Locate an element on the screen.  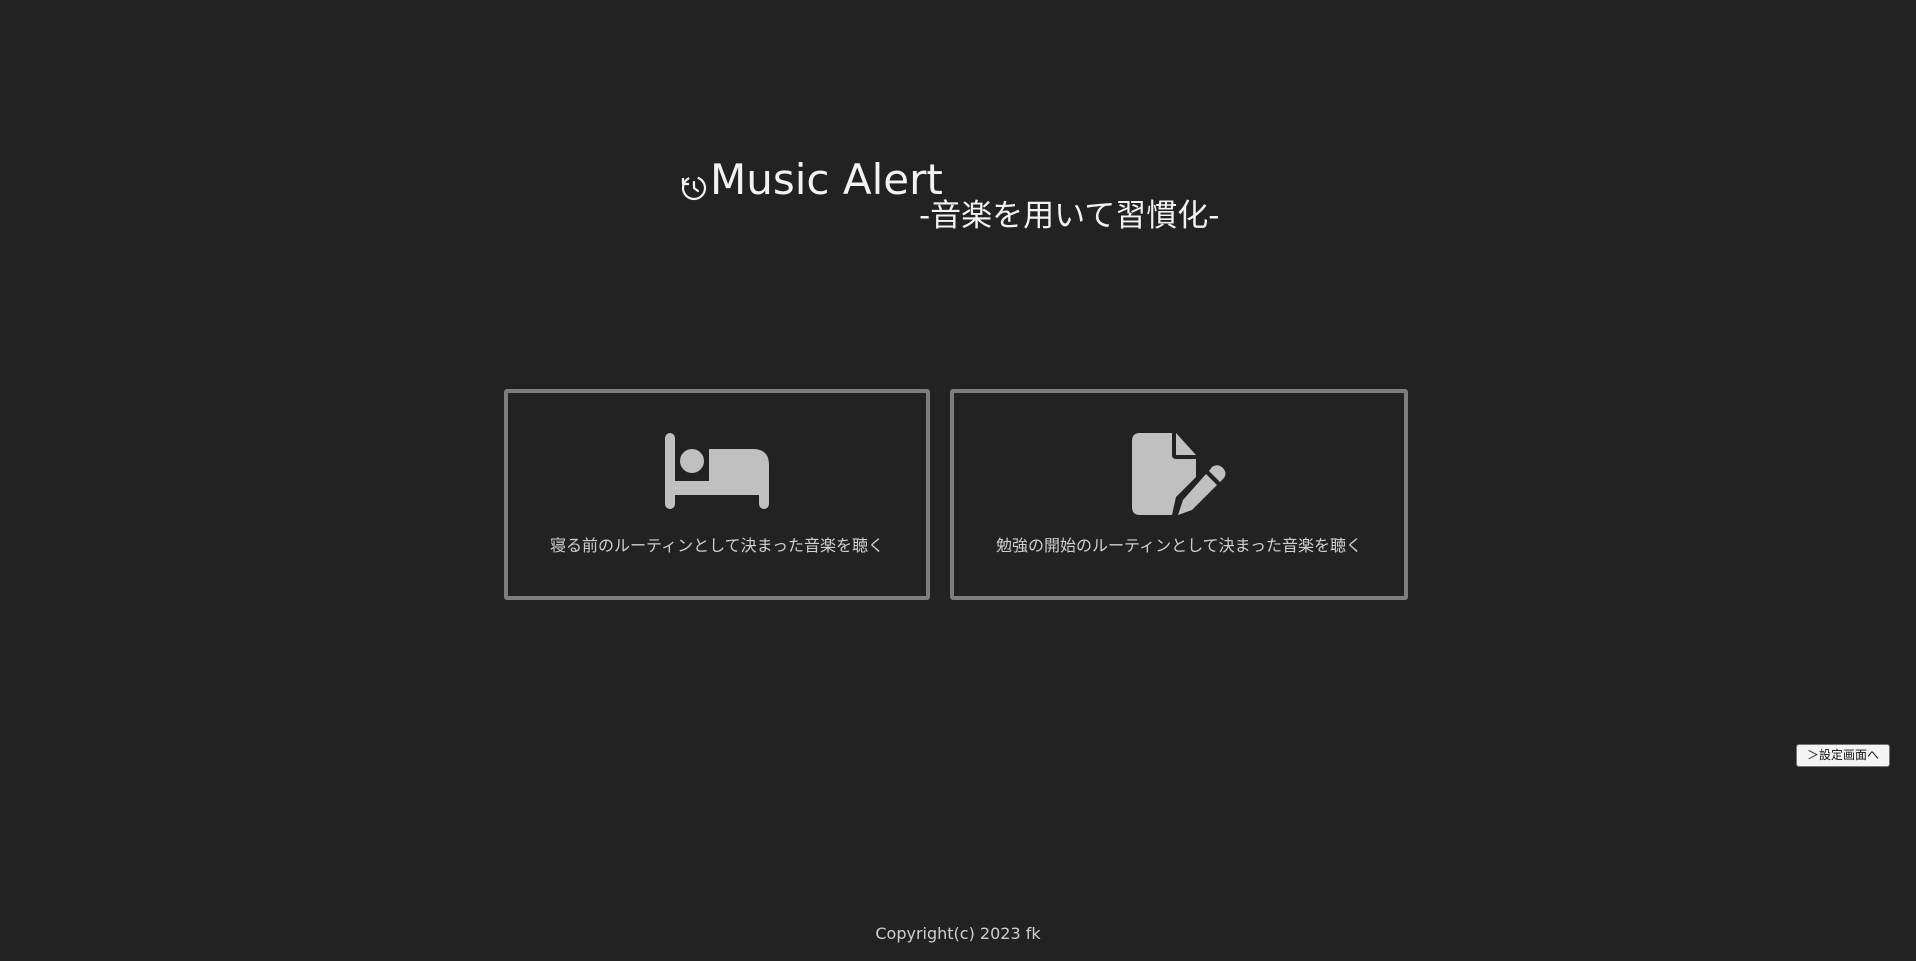
bed-icon is located at coordinates (717, 471).